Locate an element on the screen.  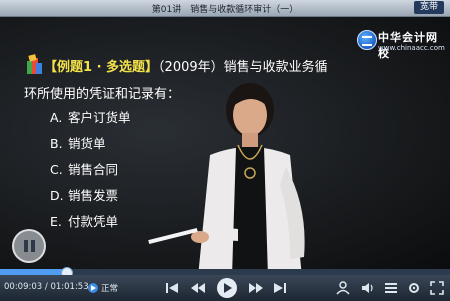
rewind-icon is located at coordinates (198, 288).